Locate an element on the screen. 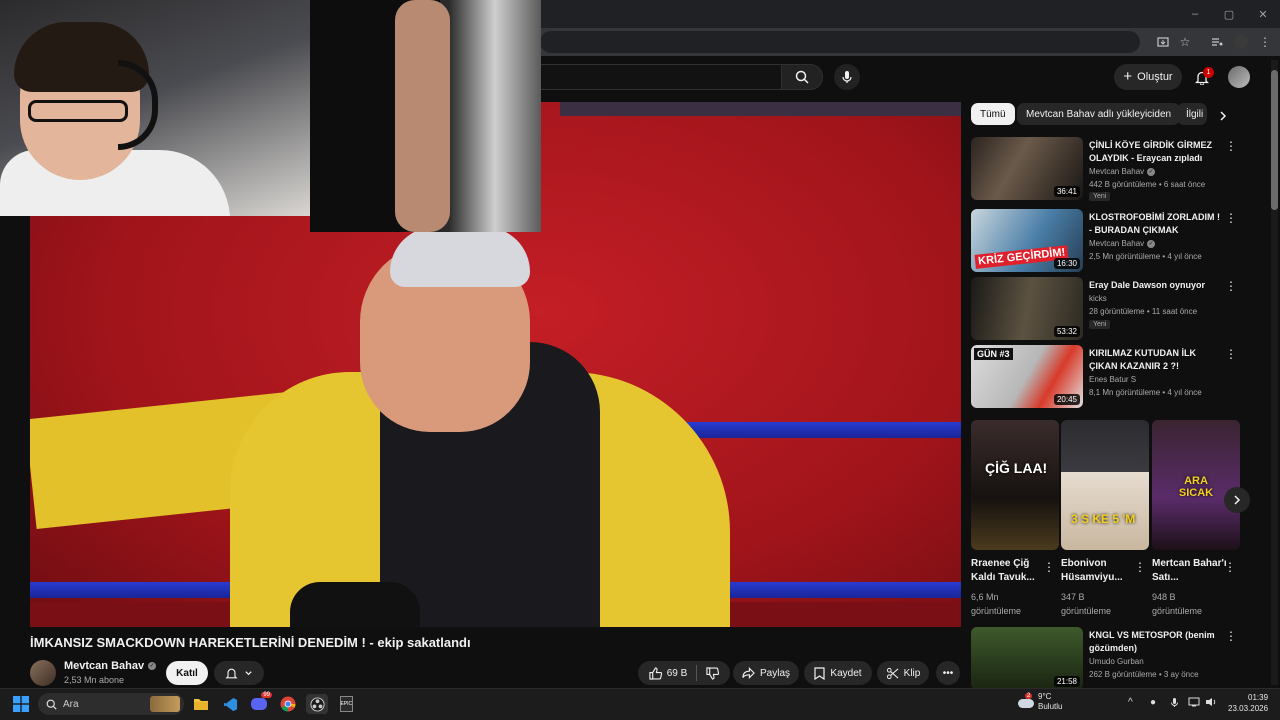 This screenshot has height=720, width=1280. video-thumbnail: 21:58 is located at coordinates (1027, 658).